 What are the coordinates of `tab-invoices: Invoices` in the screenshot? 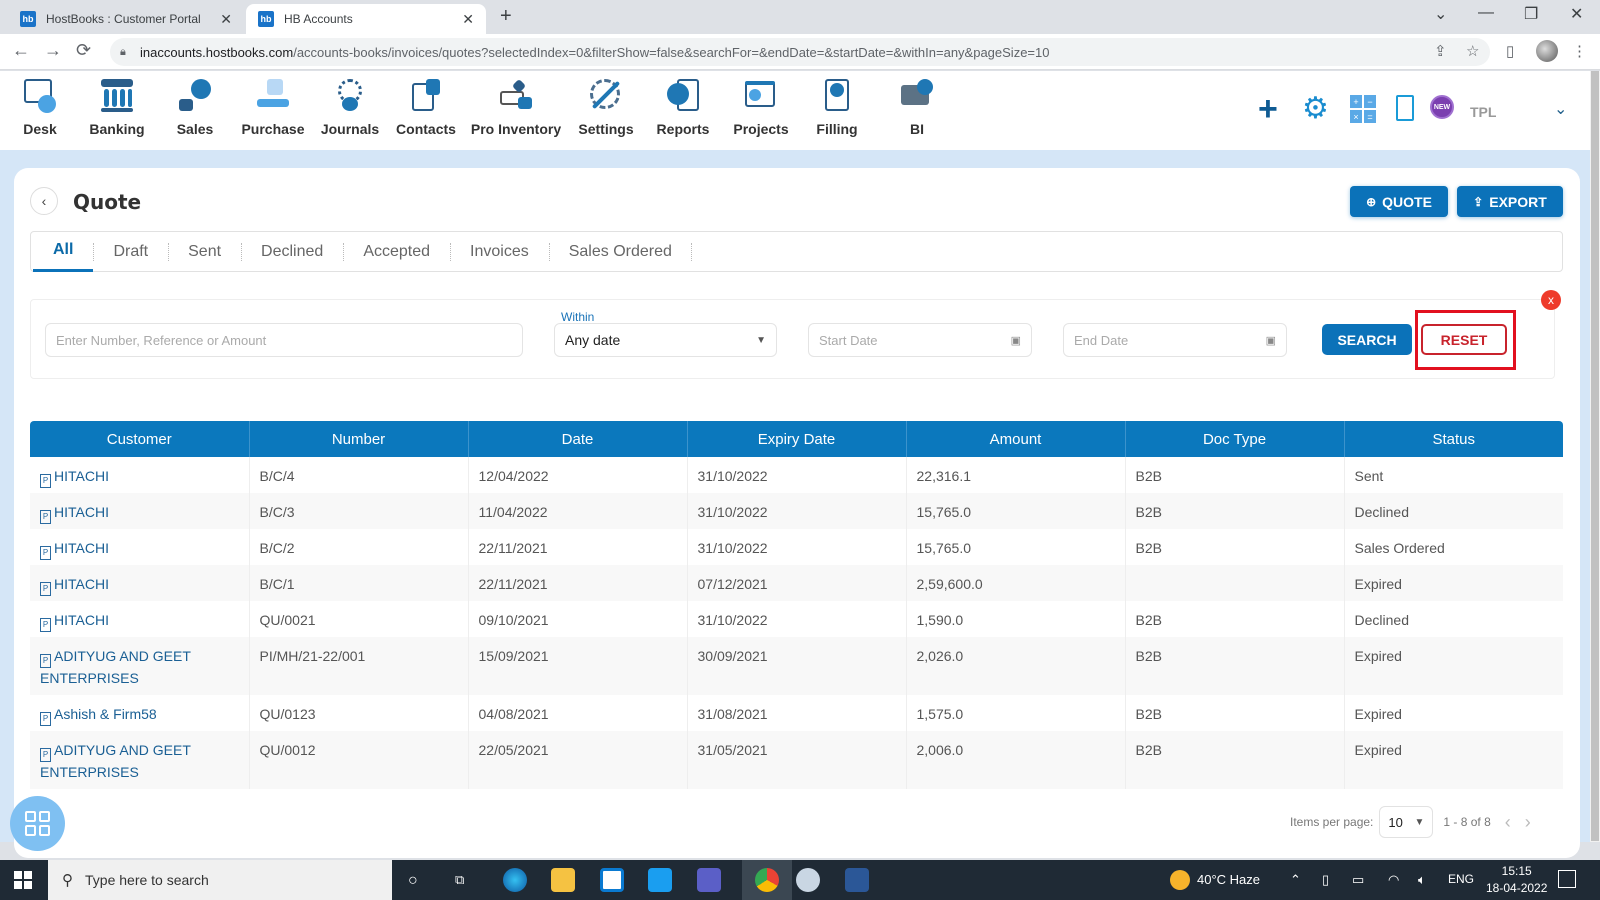 It's located at (499, 251).